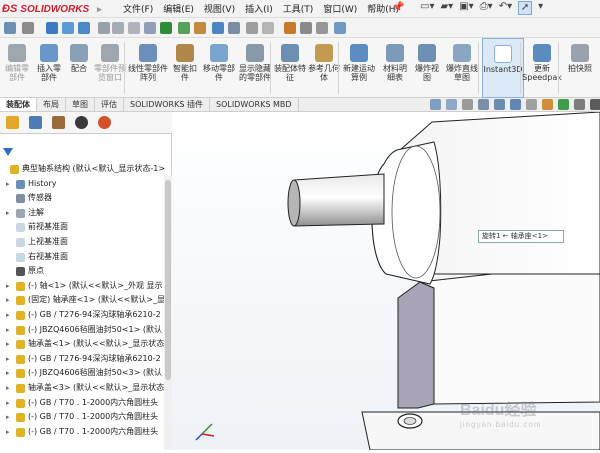 The width and height of the screenshot is (600, 453). What do you see at coordinates (547, 104) in the screenshot?
I see `appearance-icon` at bounding box center [547, 104].